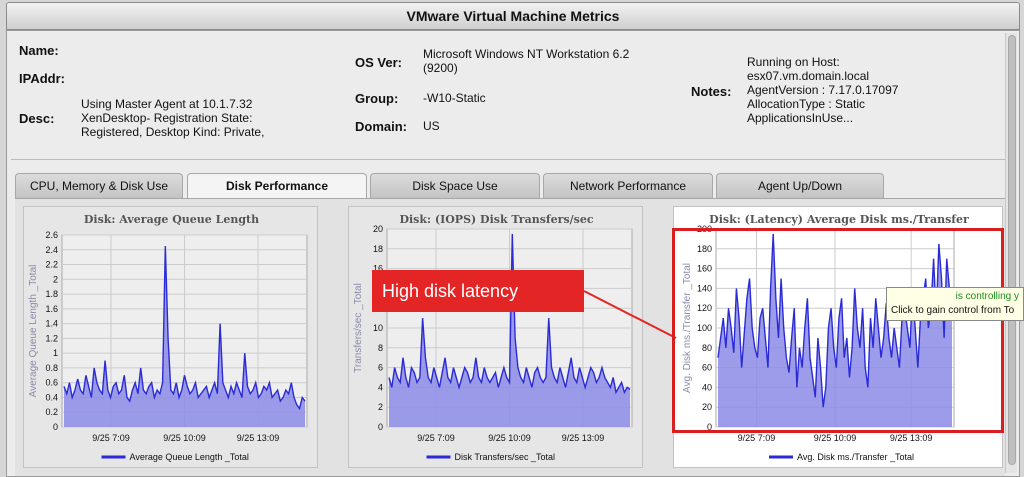 The height and width of the screenshot is (477, 1024). Describe the element at coordinates (440, 68) in the screenshot. I see `os-version-line-2: (9200)` at that location.